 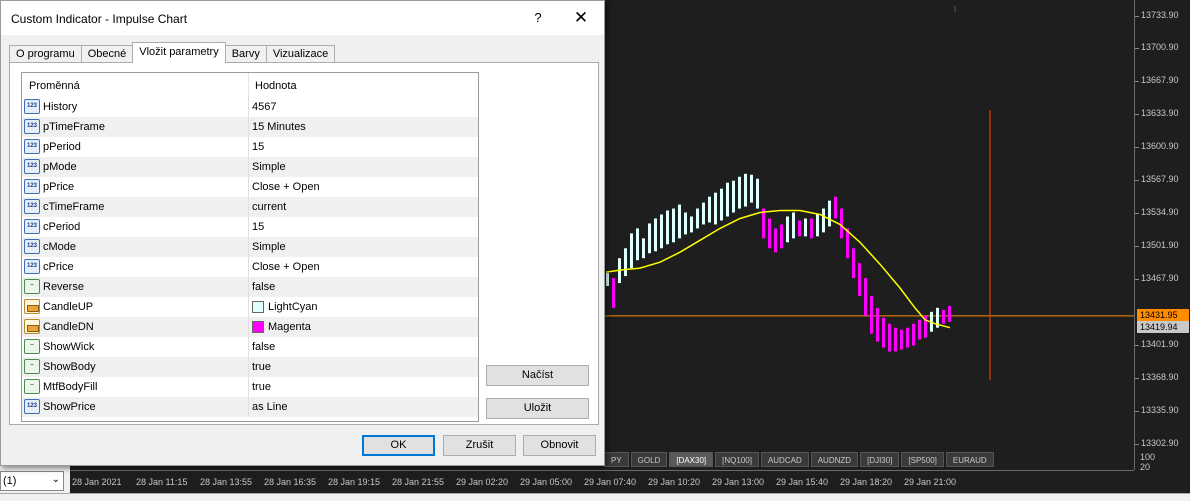 I want to click on tab-inputs: Vložit parametry, so click(x=179, y=52).